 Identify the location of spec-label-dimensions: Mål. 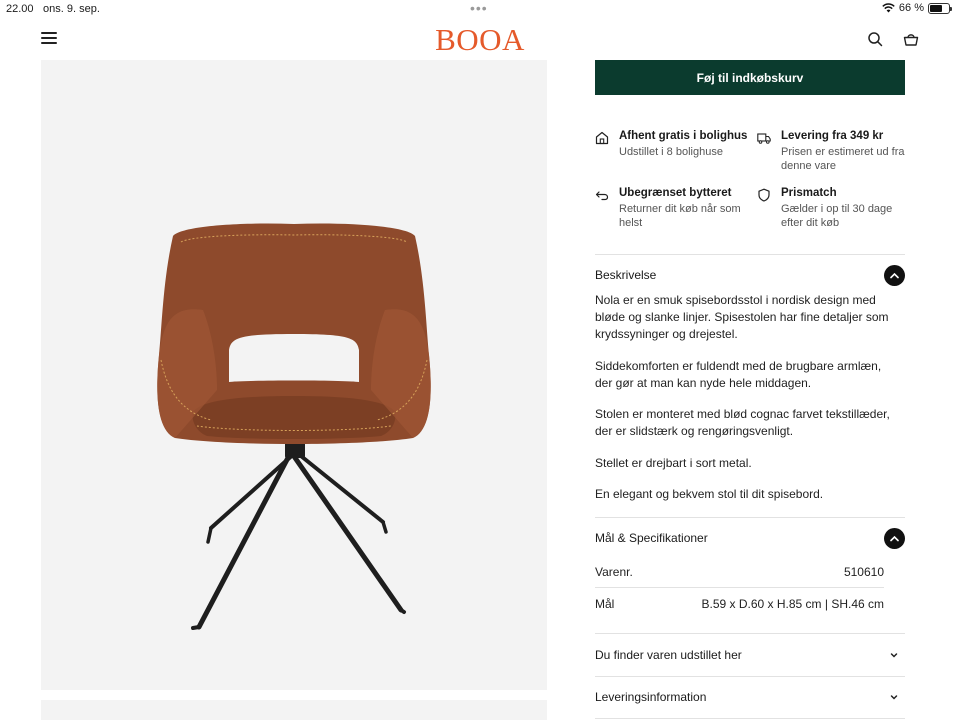
(605, 604).